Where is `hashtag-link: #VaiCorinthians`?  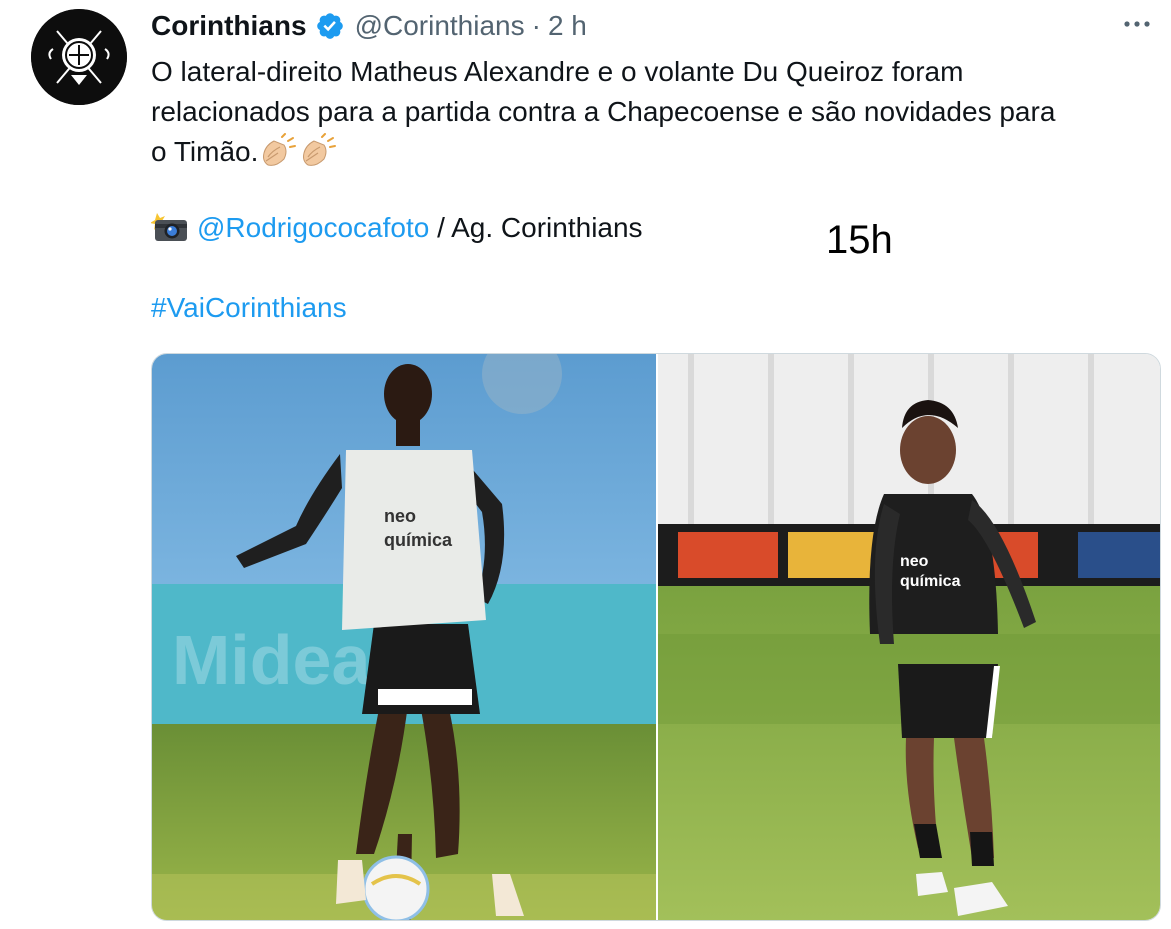 hashtag-link: #VaiCorinthians is located at coordinates (249, 308).